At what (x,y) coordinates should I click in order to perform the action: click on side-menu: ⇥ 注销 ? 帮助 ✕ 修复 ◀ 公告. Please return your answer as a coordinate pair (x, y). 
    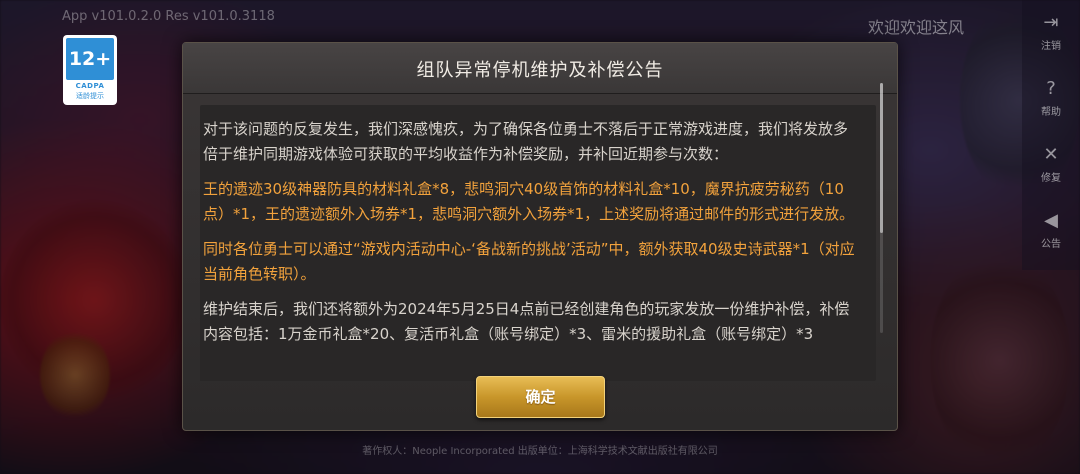
    Looking at the image, I should click on (1051, 135).